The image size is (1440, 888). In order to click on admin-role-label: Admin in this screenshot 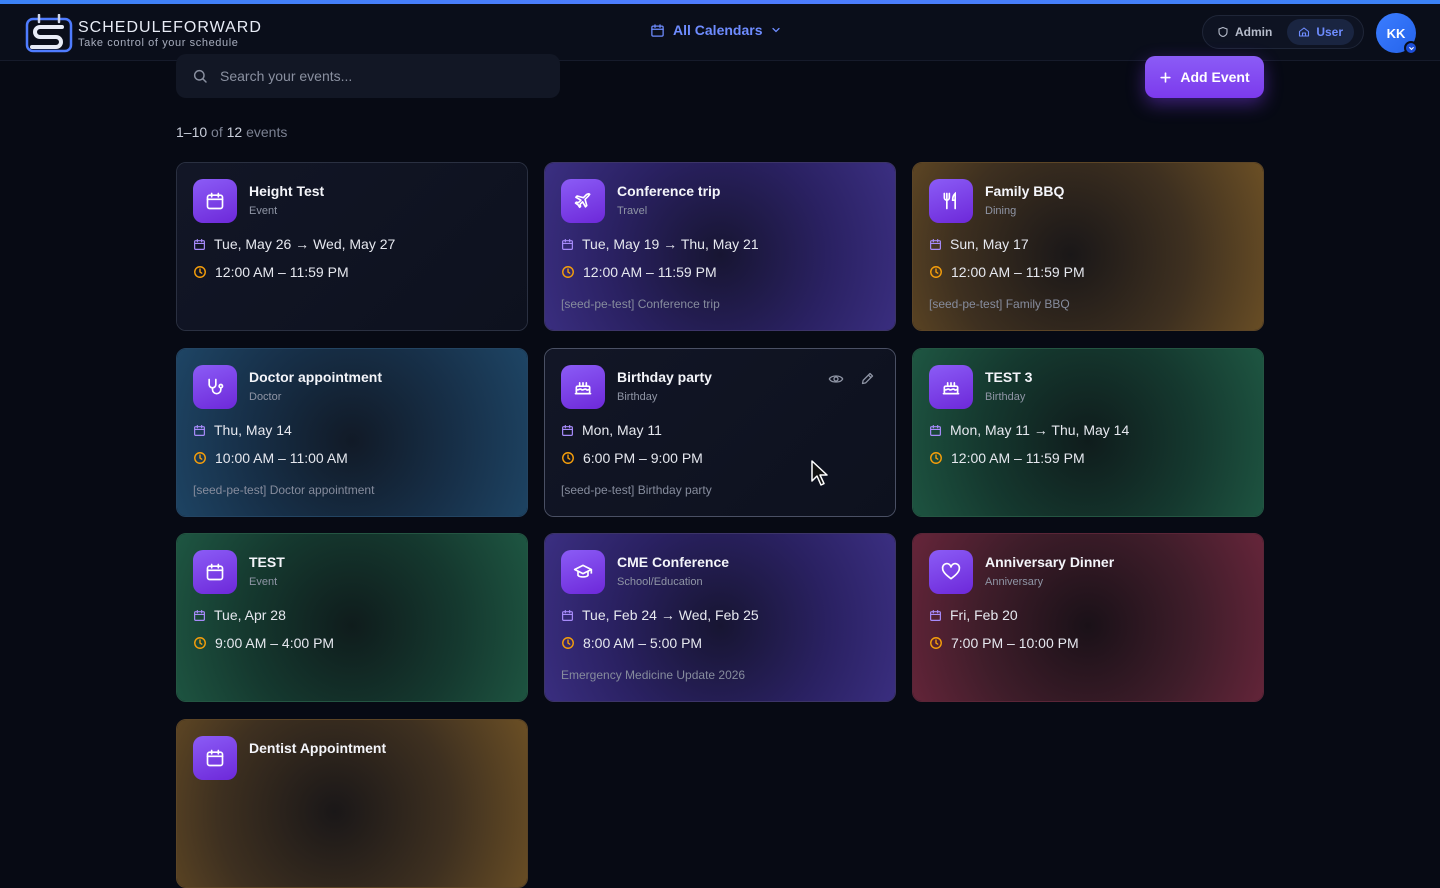, I will do `click(1254, 32)`.